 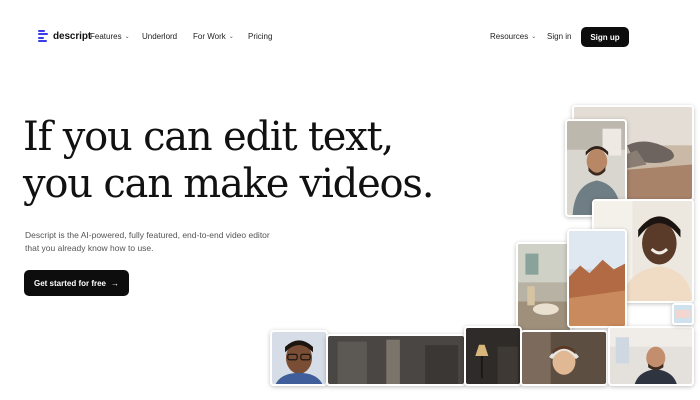 What do you see at coordinates (43, 36) in the screenshot?
I see `descript-logo-icon` at bounding box center [43, 36].